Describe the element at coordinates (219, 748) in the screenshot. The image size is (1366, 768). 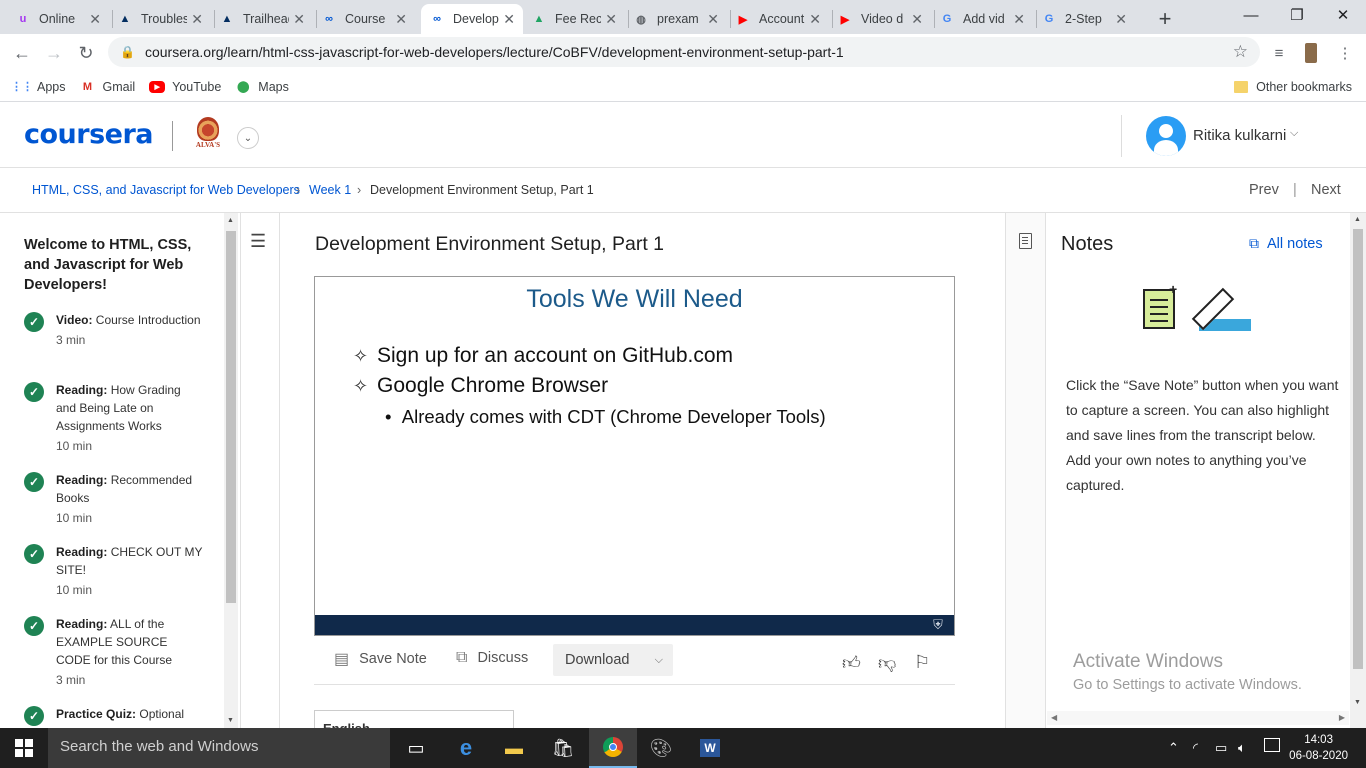
I see `taskbar-search-input: Search the web and Windows` at that location.